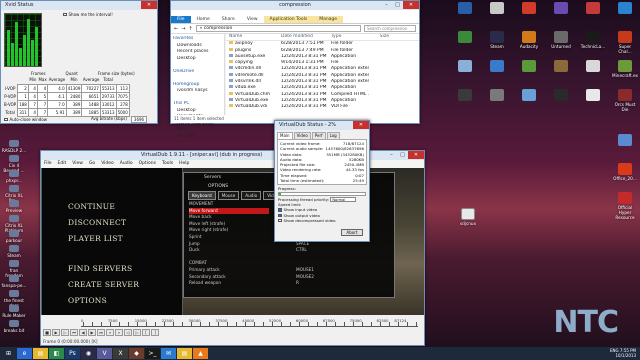 This screenshot has height=360, width=640. Describe the element at coordinates (229, 257) in the screenshot. I see `key-action` at that location.